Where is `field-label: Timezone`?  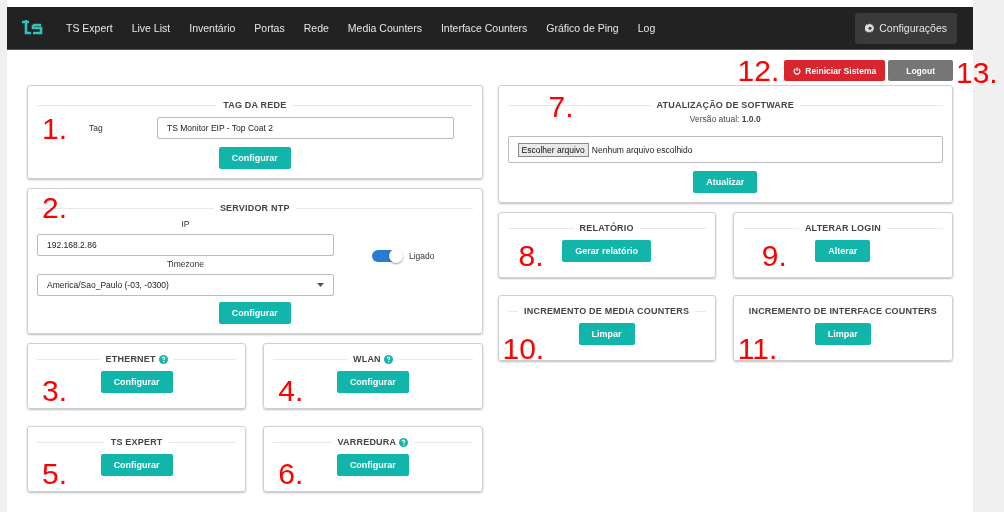
field-label: Timezone is located at coordinates (185, 264).